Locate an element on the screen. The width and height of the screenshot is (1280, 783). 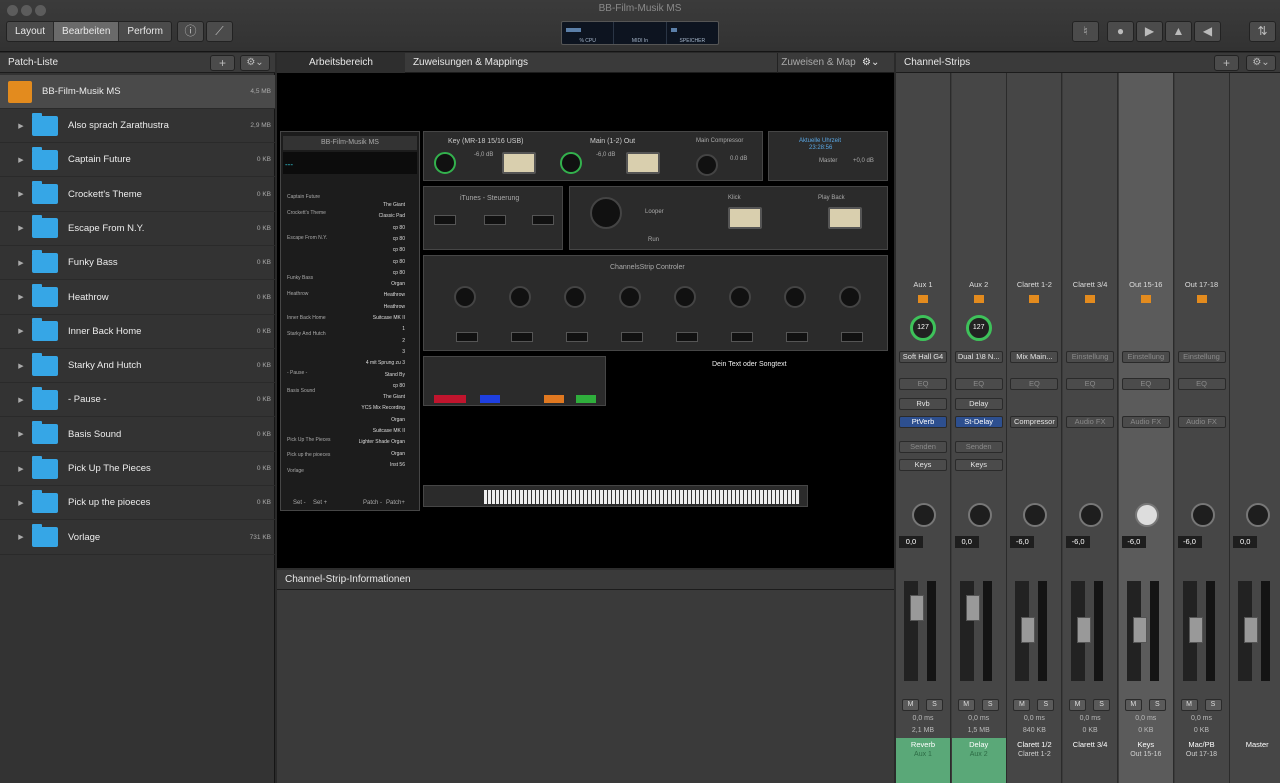
strip-name-plate: Mac/PB Out 17-18 is located at coordinates (1202, 760).